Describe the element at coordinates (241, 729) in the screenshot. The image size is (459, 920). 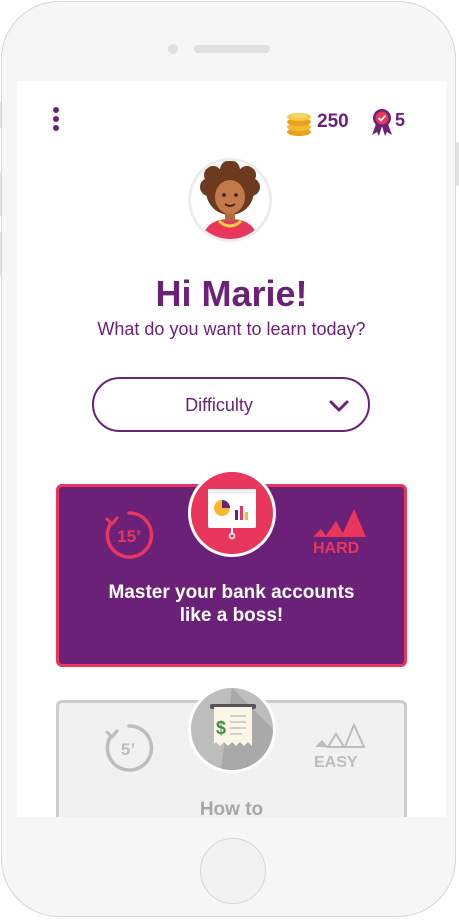
I see `receipt-dollar-icon: $` at that location.